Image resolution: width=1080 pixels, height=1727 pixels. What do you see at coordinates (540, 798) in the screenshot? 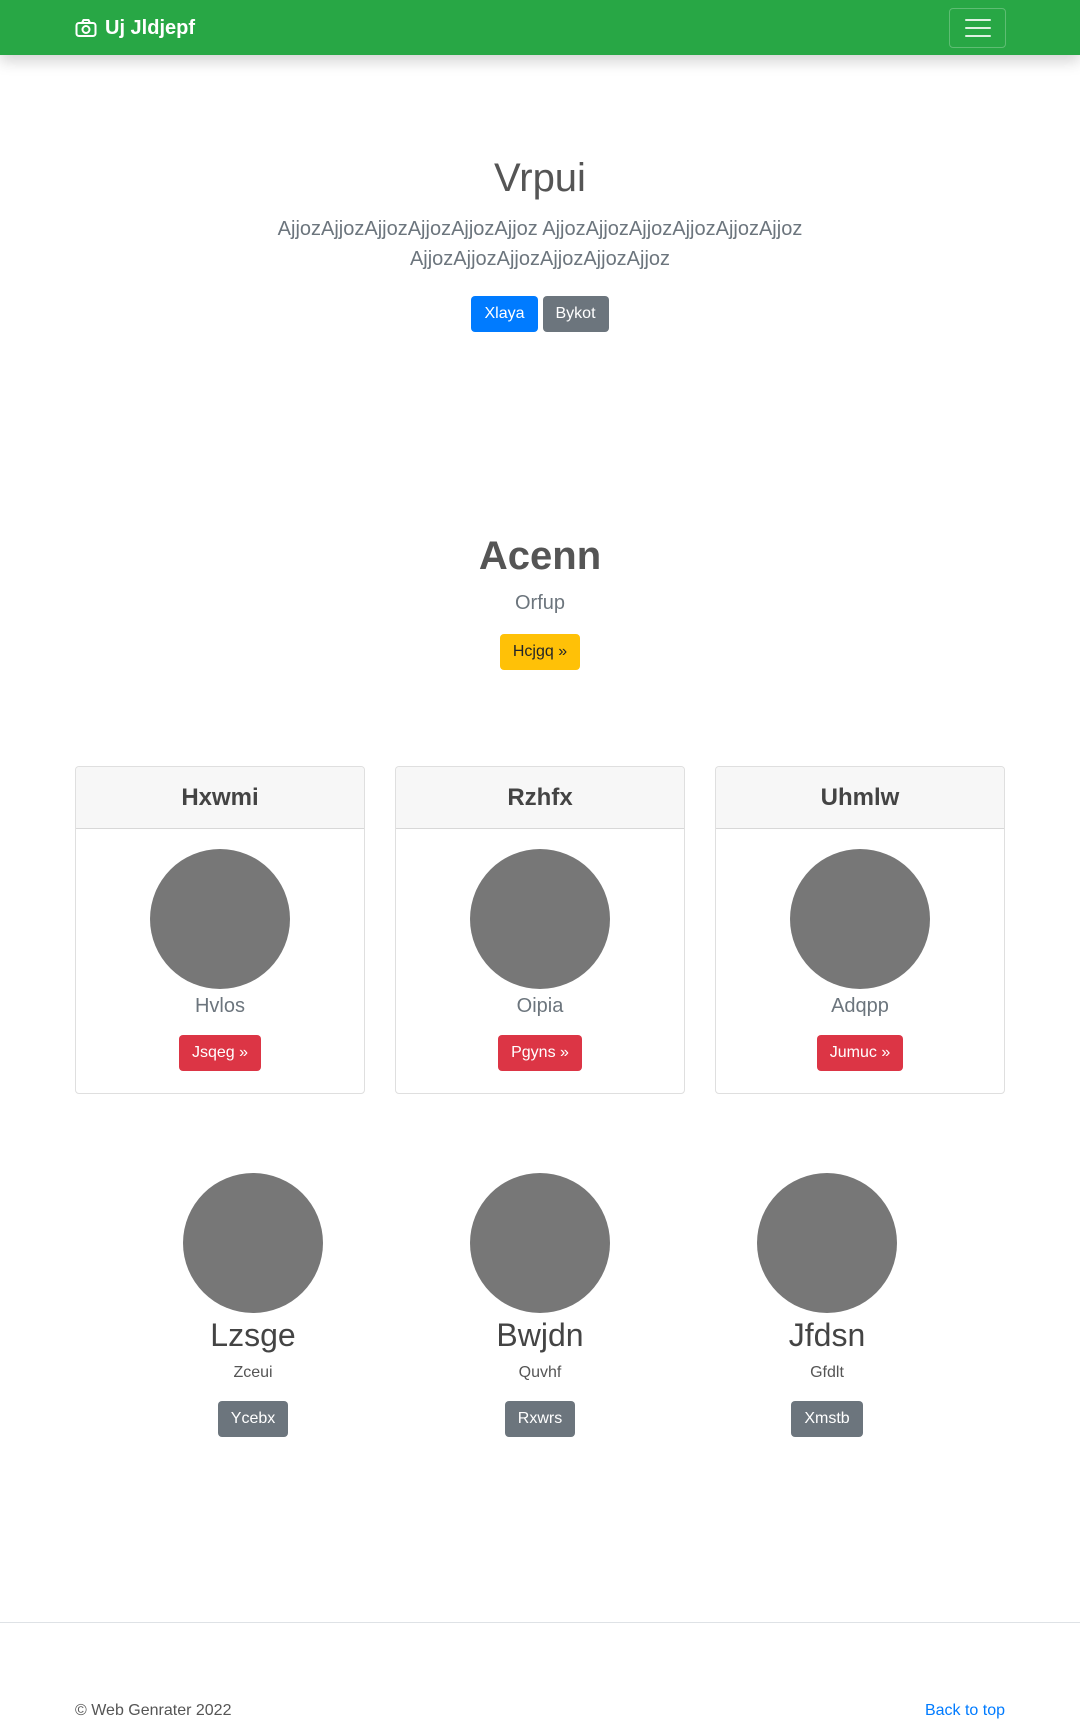
I see `card-header: Rzhfx` at bounding box center [540, 798].